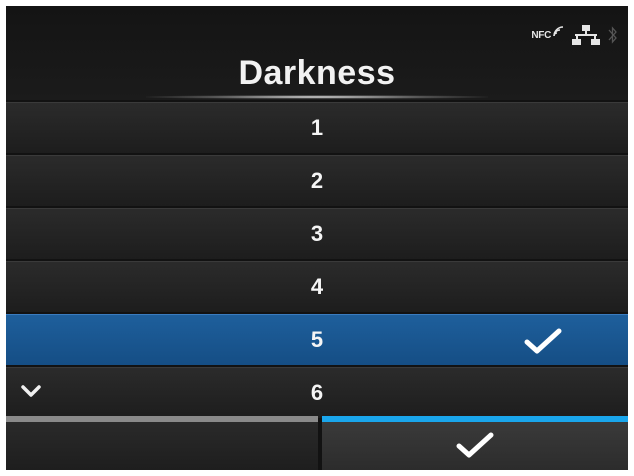 Image resolution: width=634 pixels, height=476 pixels. I want to click on list-item-3: 3, so click(317, 233).